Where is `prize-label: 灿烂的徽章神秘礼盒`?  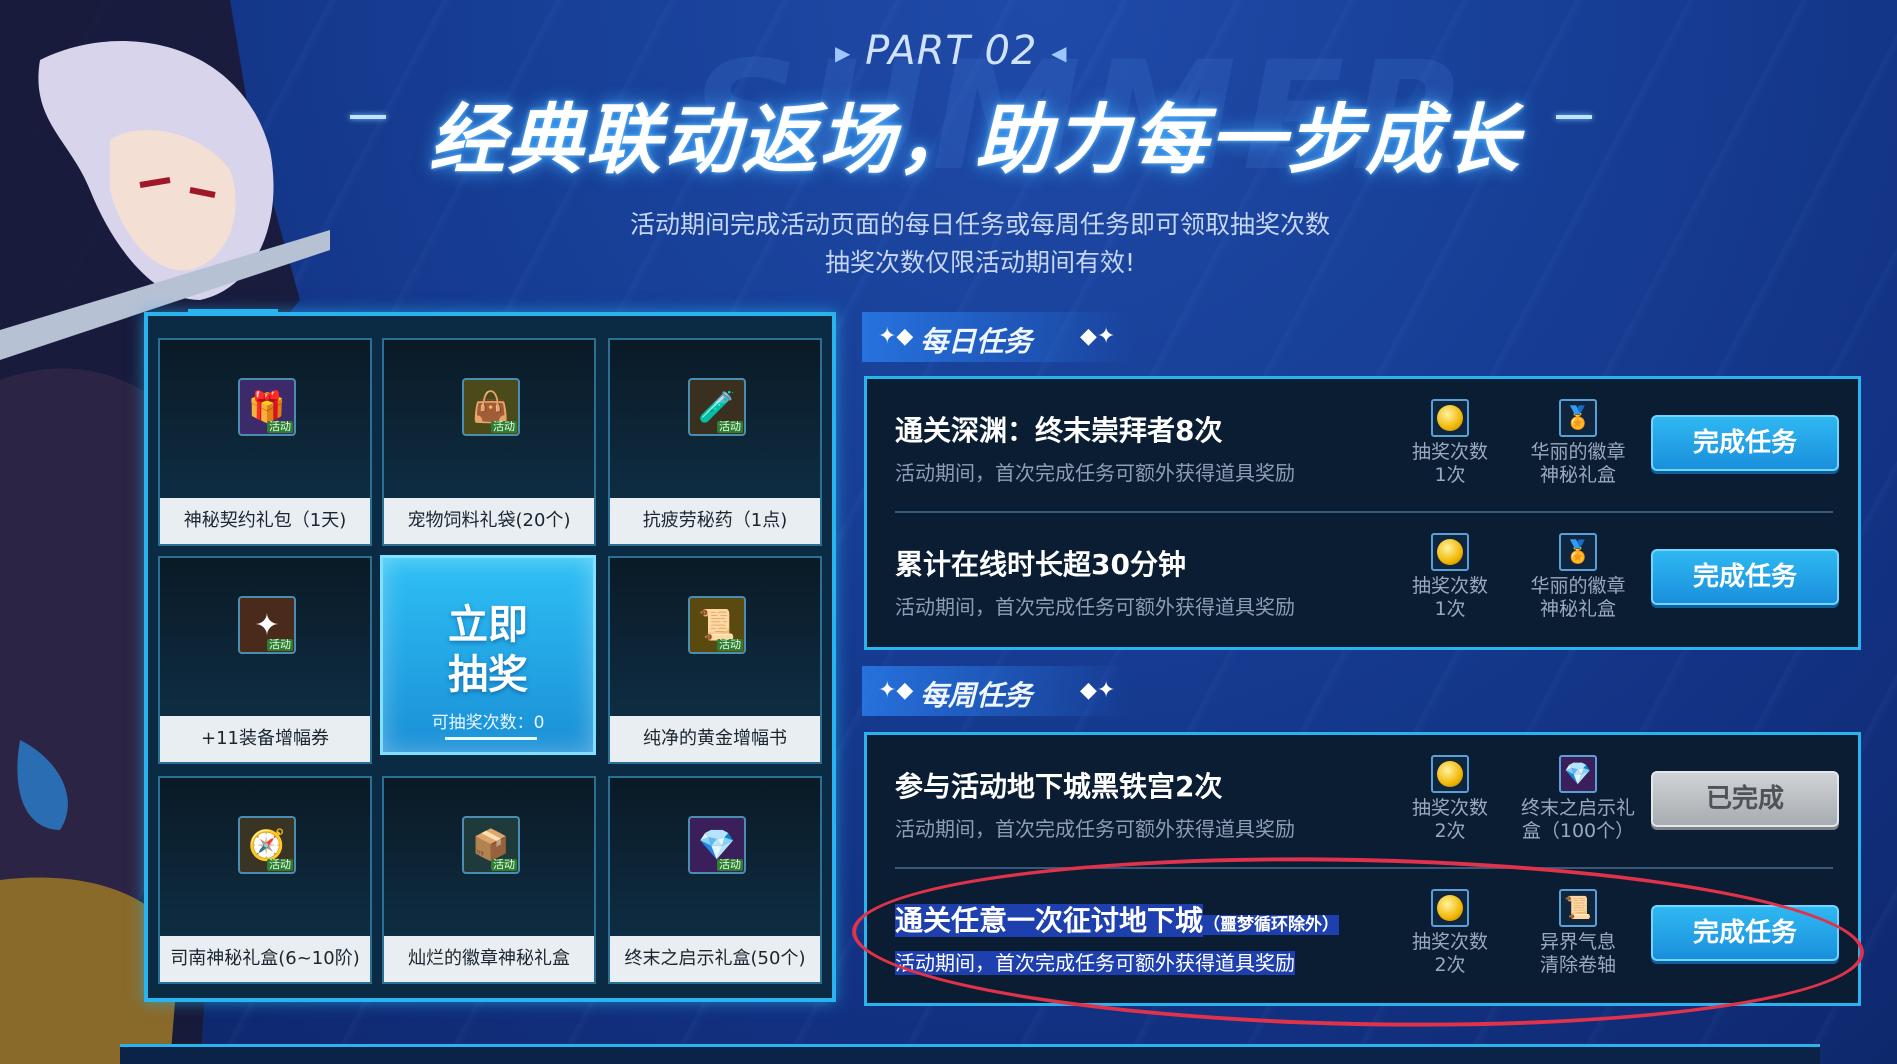 prize-label: 灿烂的徽章神秘礼盒 is located at coordinates (489, 959).